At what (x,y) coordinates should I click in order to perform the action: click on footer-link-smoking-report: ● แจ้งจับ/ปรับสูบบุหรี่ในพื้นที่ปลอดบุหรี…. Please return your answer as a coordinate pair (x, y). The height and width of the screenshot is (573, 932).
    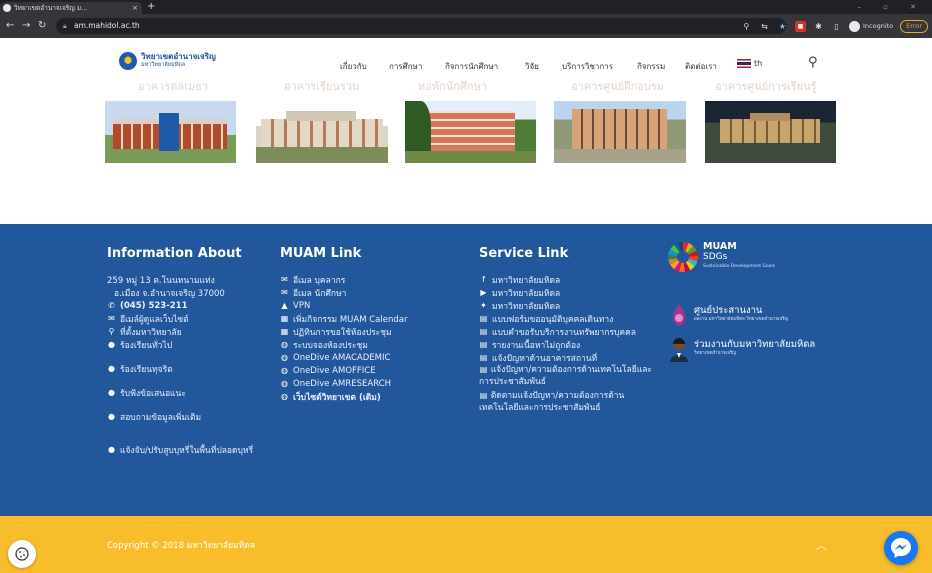
    Looking at the image, I should click on (180, 449).